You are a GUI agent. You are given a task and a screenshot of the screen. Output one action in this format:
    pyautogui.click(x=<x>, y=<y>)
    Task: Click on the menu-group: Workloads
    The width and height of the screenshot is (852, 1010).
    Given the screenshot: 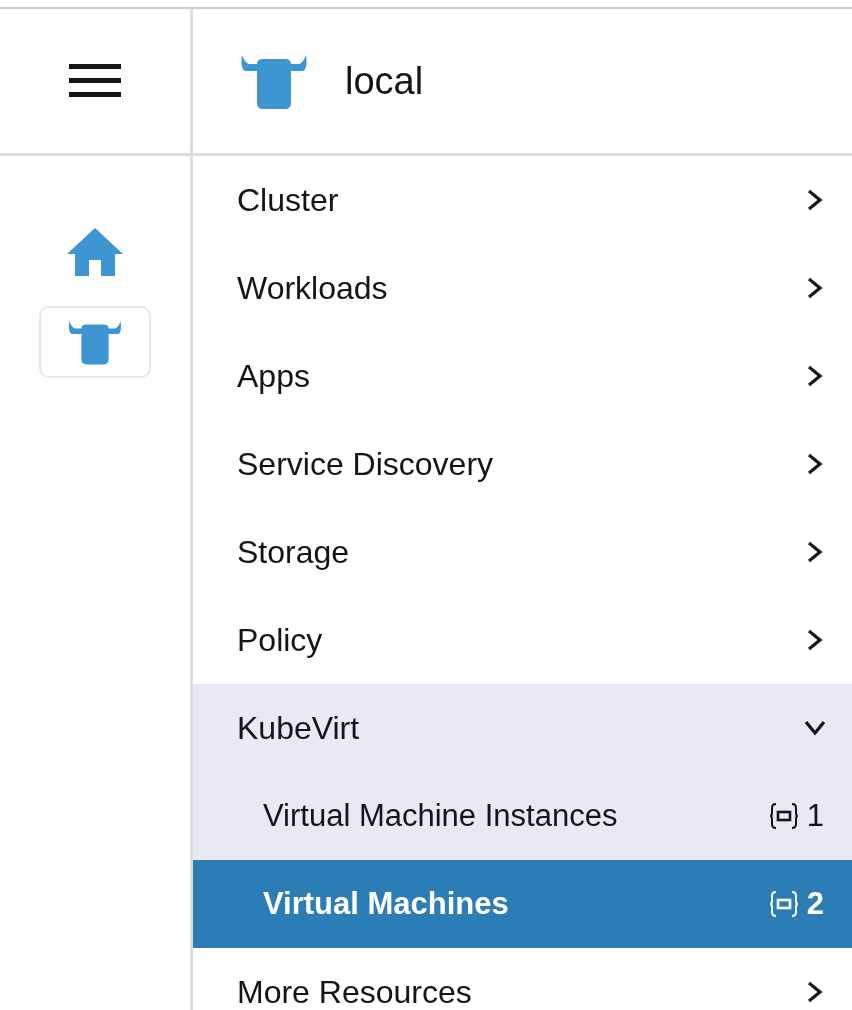 What is the action you would take?
    pyautogui.click(x=522, y=288)
    